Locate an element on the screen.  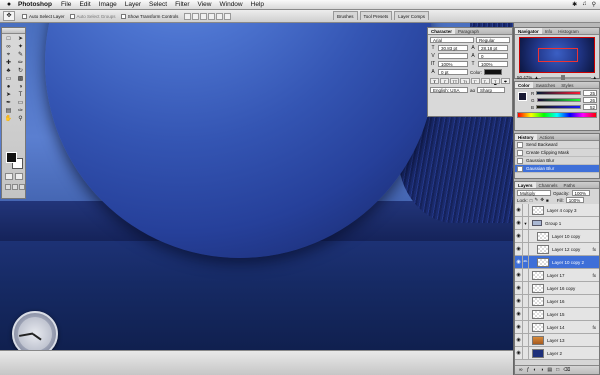
all-caps-button: TT is located at coordinates (455, 81).